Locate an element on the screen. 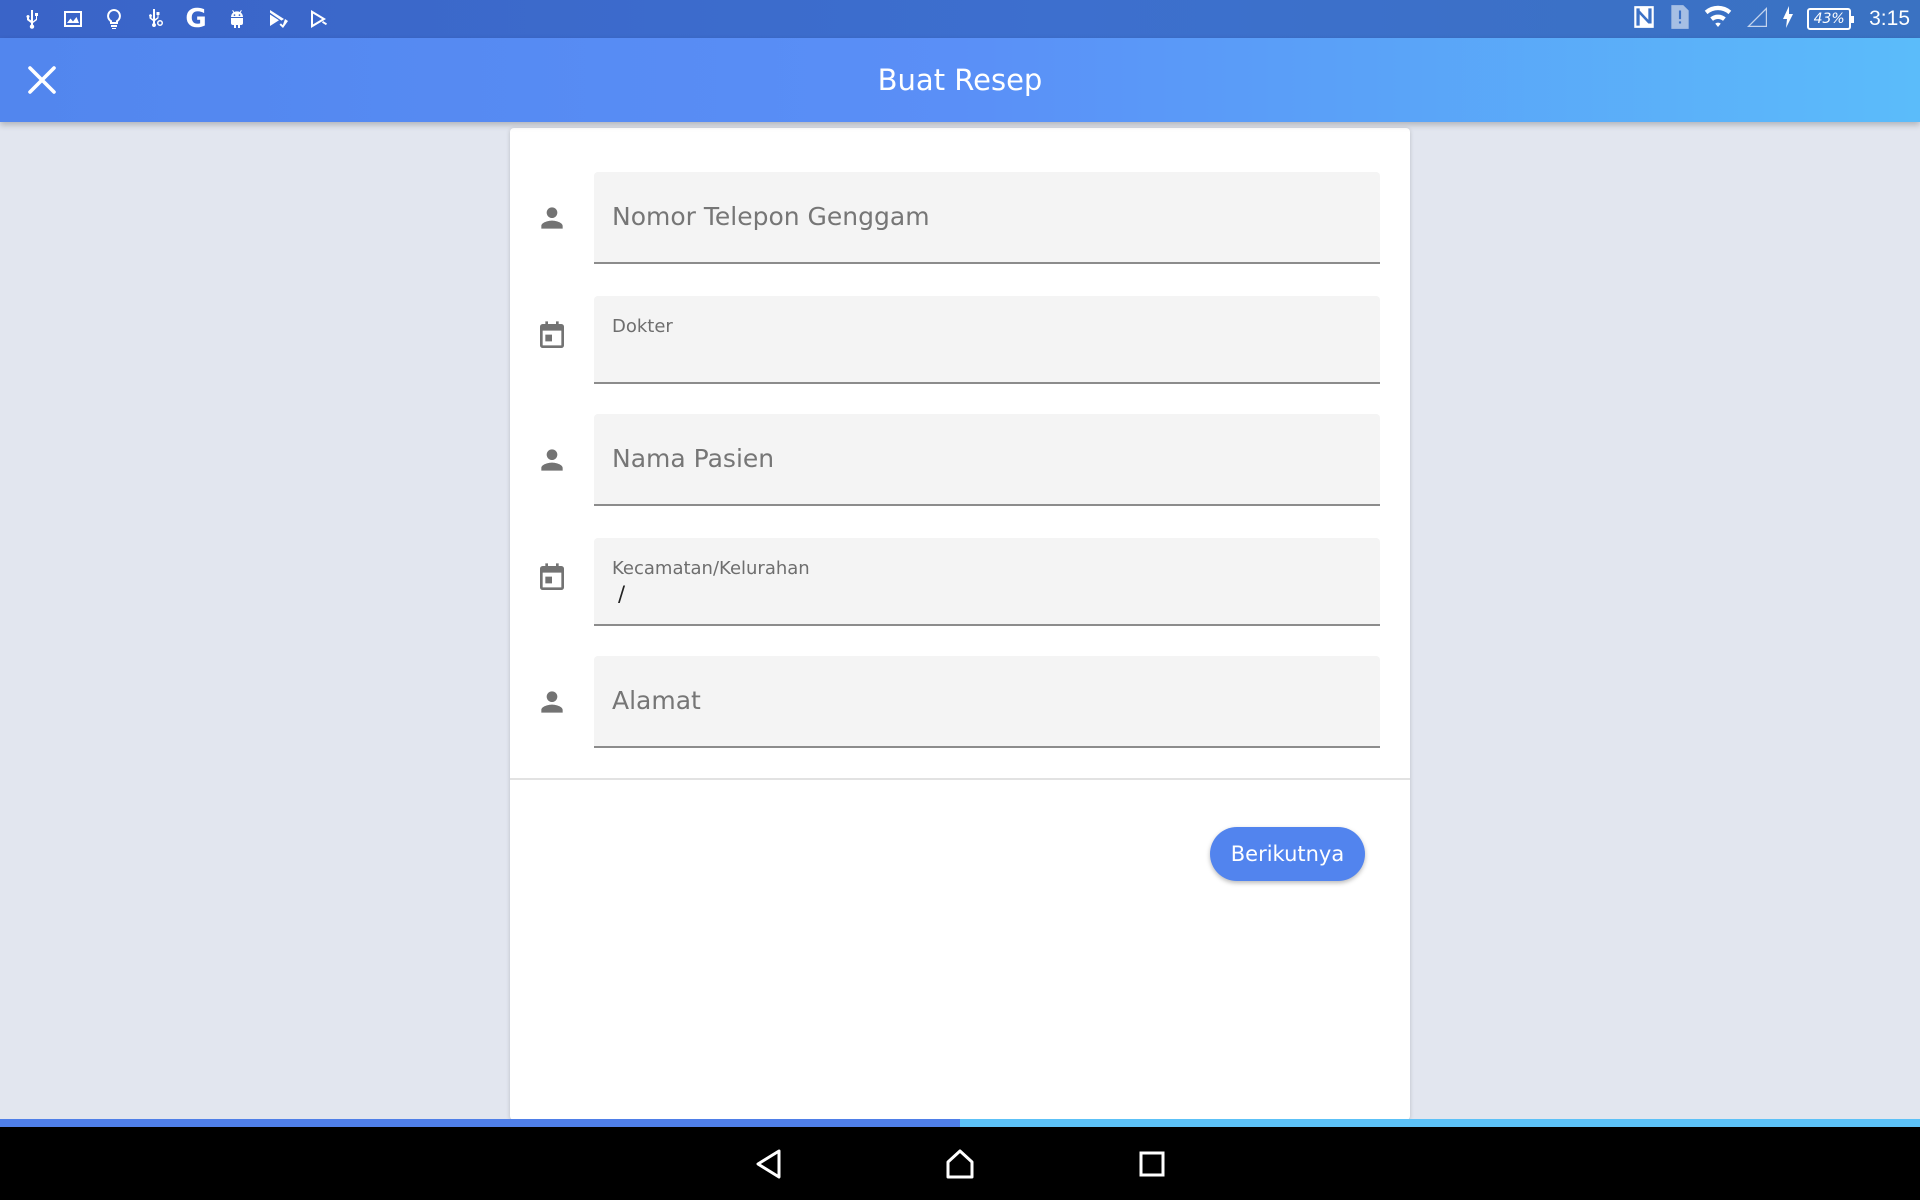 The width and height of the screenshot is (1920, 1200). page-title: Buat Resep is located at coordinates (960, 80).